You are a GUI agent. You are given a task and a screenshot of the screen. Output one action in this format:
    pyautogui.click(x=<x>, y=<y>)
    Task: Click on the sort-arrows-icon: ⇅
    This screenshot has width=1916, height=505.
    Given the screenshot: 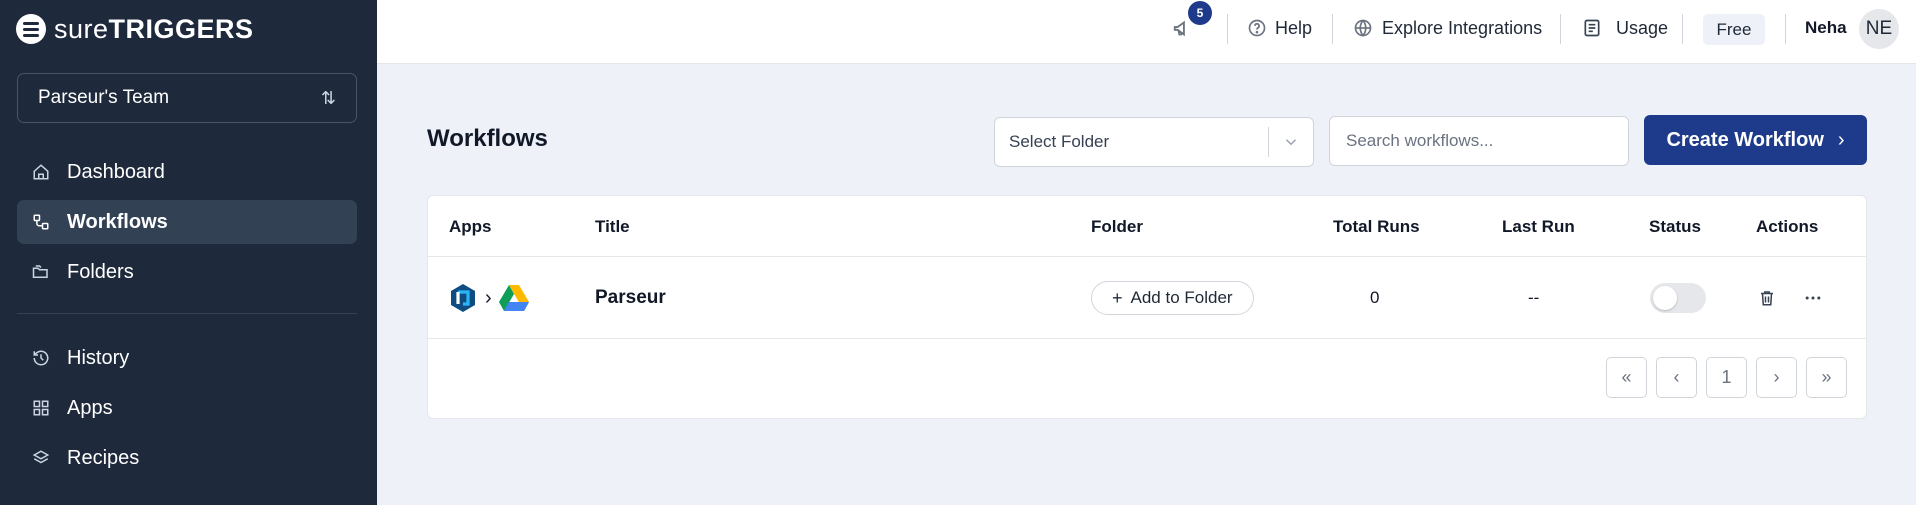 What is the action you would take?
    pyautogui.click(x=328, y=97)
    